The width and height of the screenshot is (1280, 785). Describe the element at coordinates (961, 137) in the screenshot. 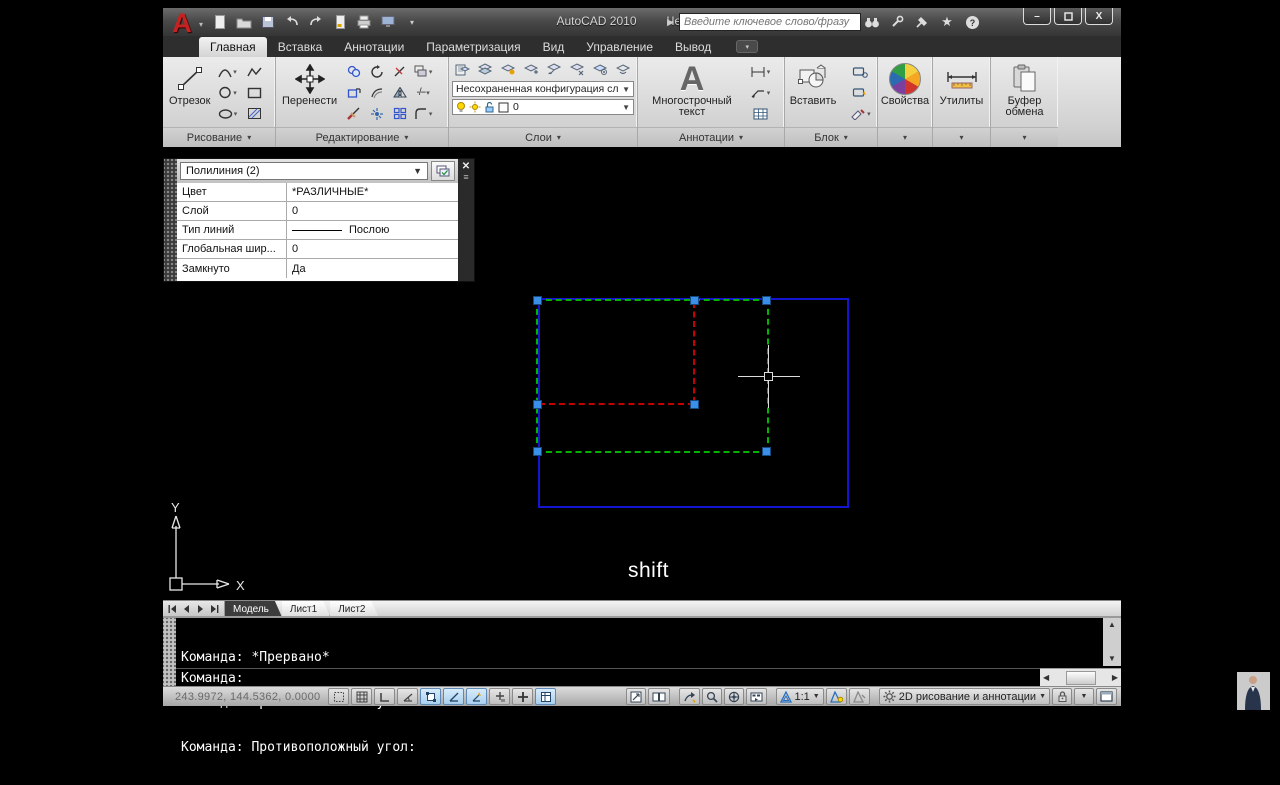

I see `panel-utilities-label: ▾` at that location.